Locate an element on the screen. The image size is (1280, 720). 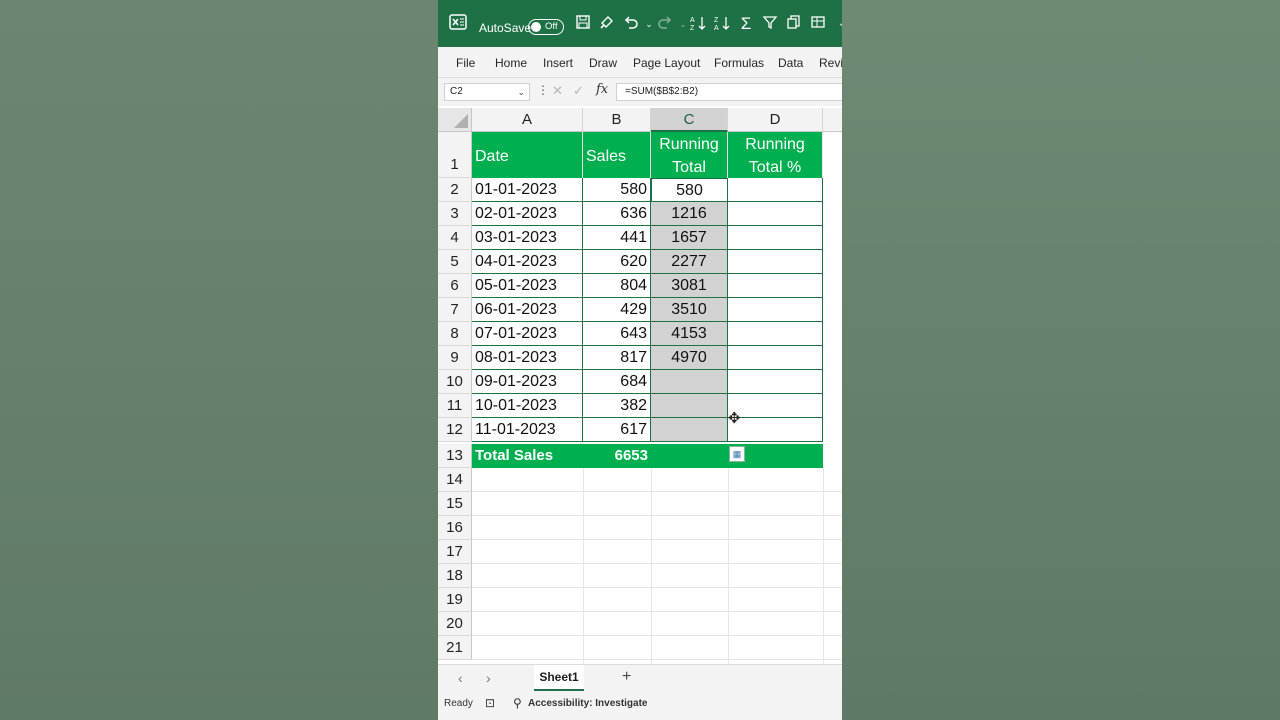
row-header: 13 is located at coordinates (455, 456).